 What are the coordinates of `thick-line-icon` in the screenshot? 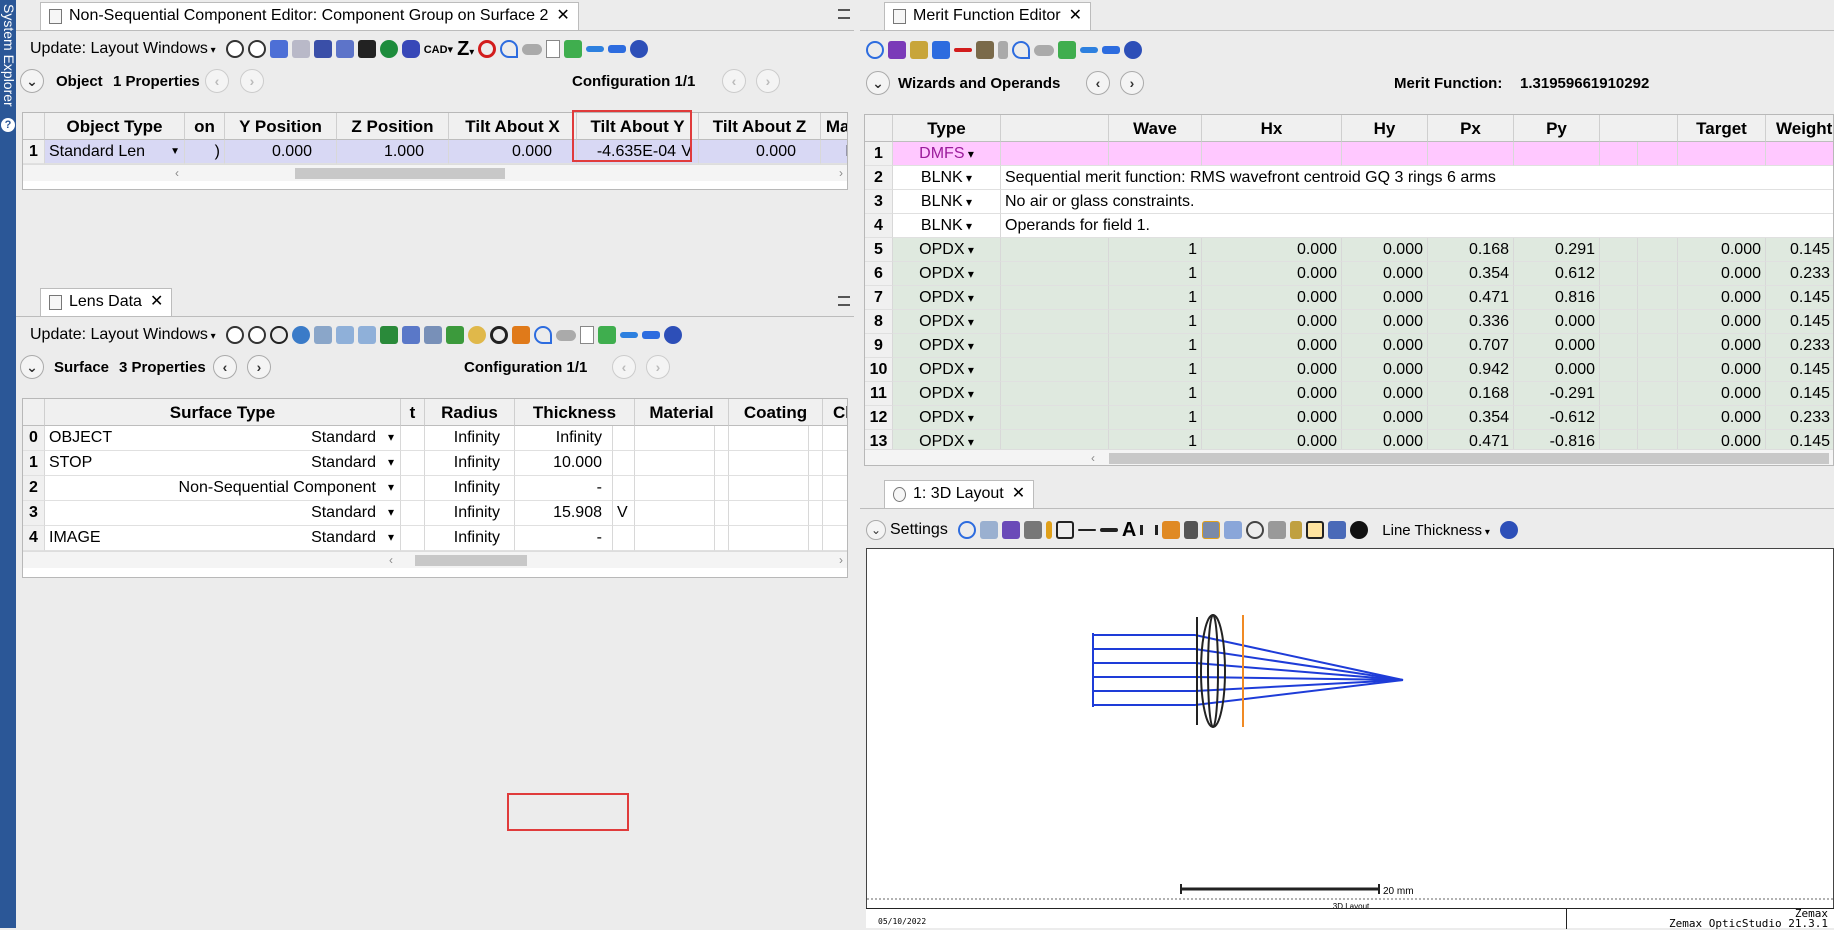 It's located at (1108, 530).